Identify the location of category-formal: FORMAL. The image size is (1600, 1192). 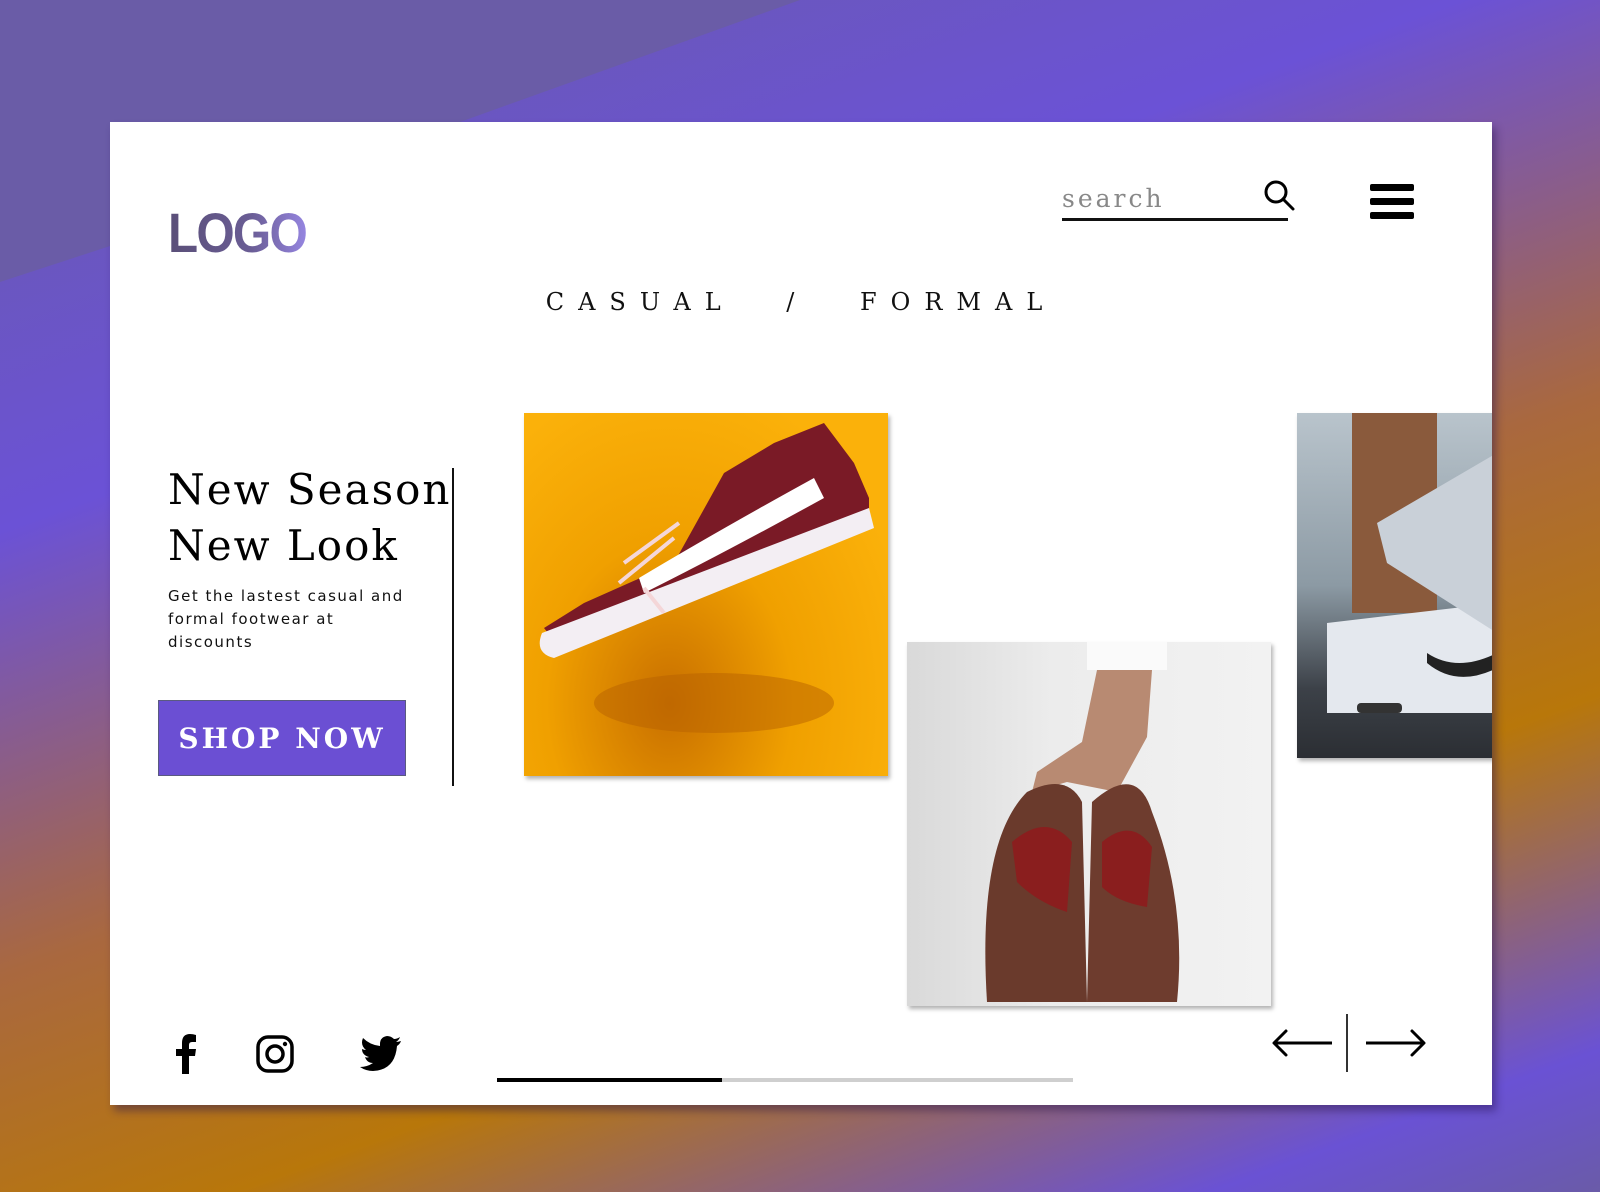
(958, 302).